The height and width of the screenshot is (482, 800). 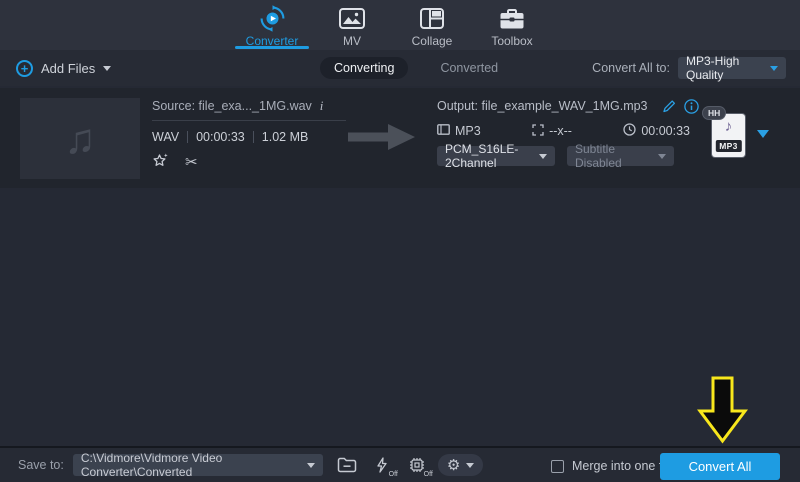 What do you see at coordinates (542, 106) in the screenshot?
I see `output-filename: Output: file_example_WAV_1MG.mp3` at bounding box center [542, 106].